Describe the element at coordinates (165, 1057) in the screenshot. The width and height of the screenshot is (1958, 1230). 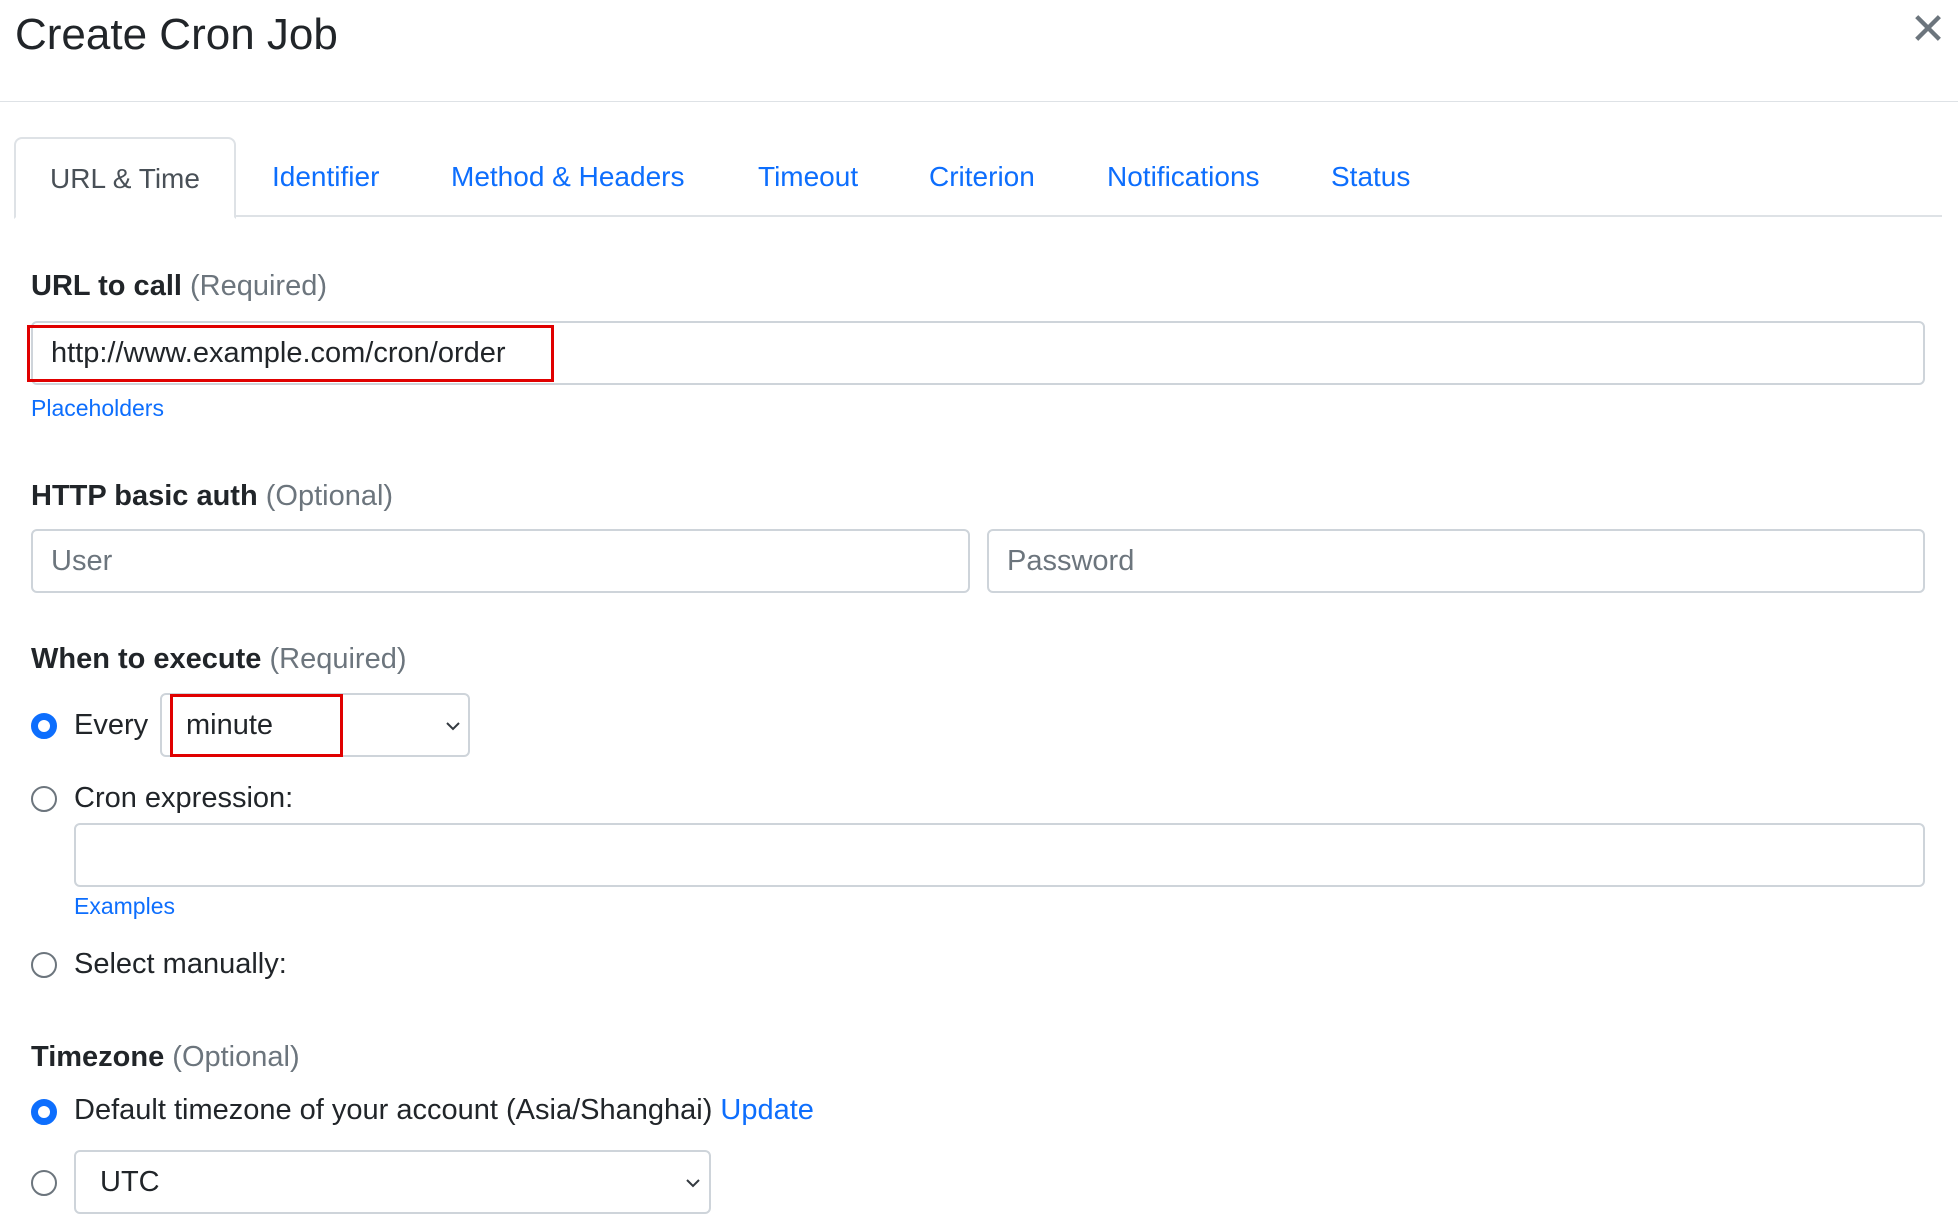
I see `timezone-field-label: Timezone (Optional)` at that location.